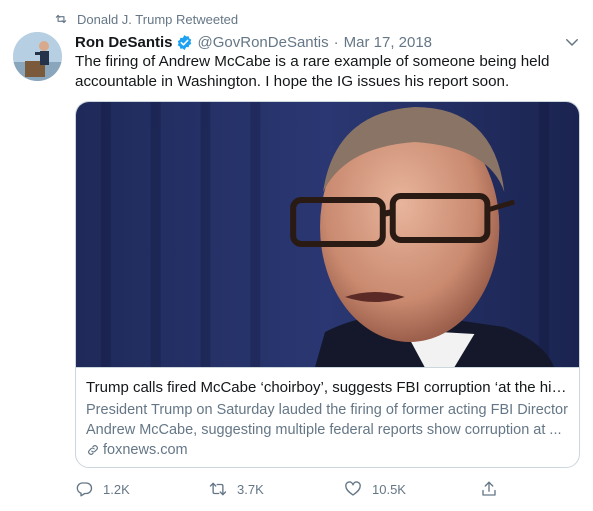 This screenshot has width=593, height=511. Describe the element at coordinates (158, 19) in the screenshot. I see `retweet-notice-text: Donald J. Trump Retweeted` at that location.